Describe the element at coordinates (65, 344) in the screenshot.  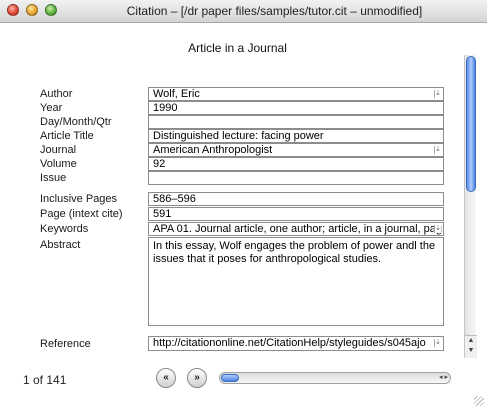
I see `reference-label: Reference` at that location.